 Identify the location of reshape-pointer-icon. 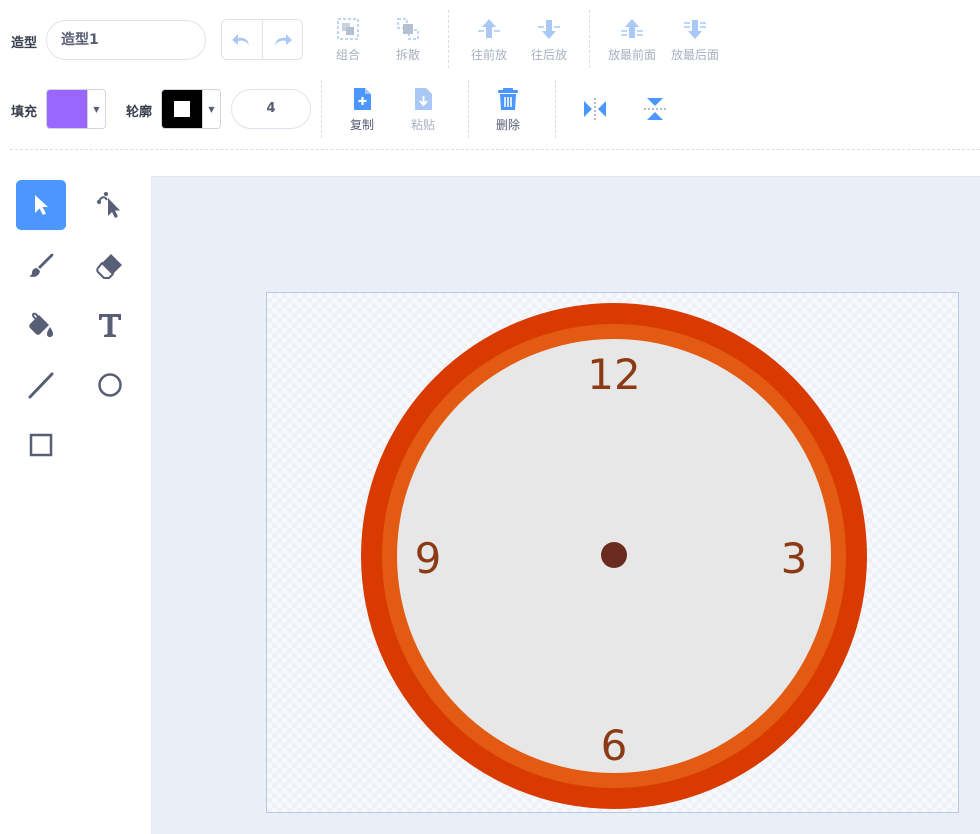
(108, 205).